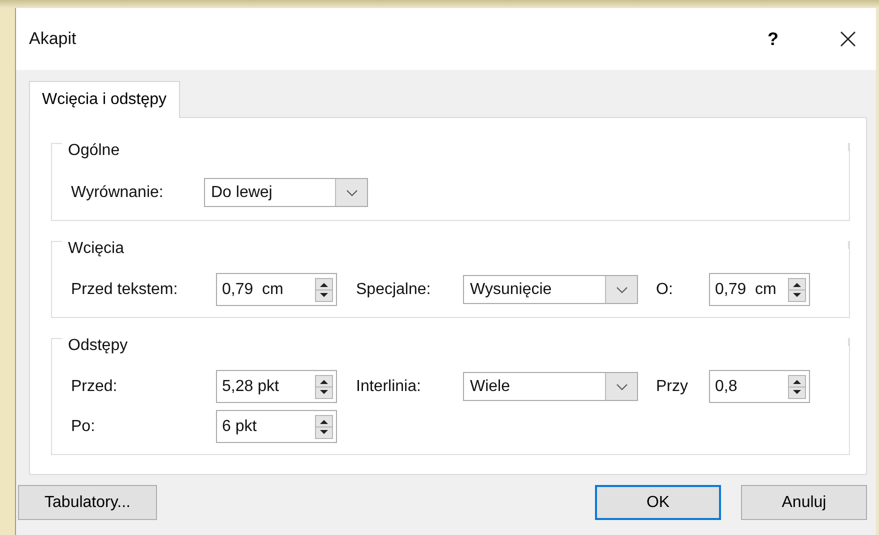 The image size is (879, 535). Describe the element at coordinates (94, 387) in the screenshot. I see `field-label: Przed:` at that location.